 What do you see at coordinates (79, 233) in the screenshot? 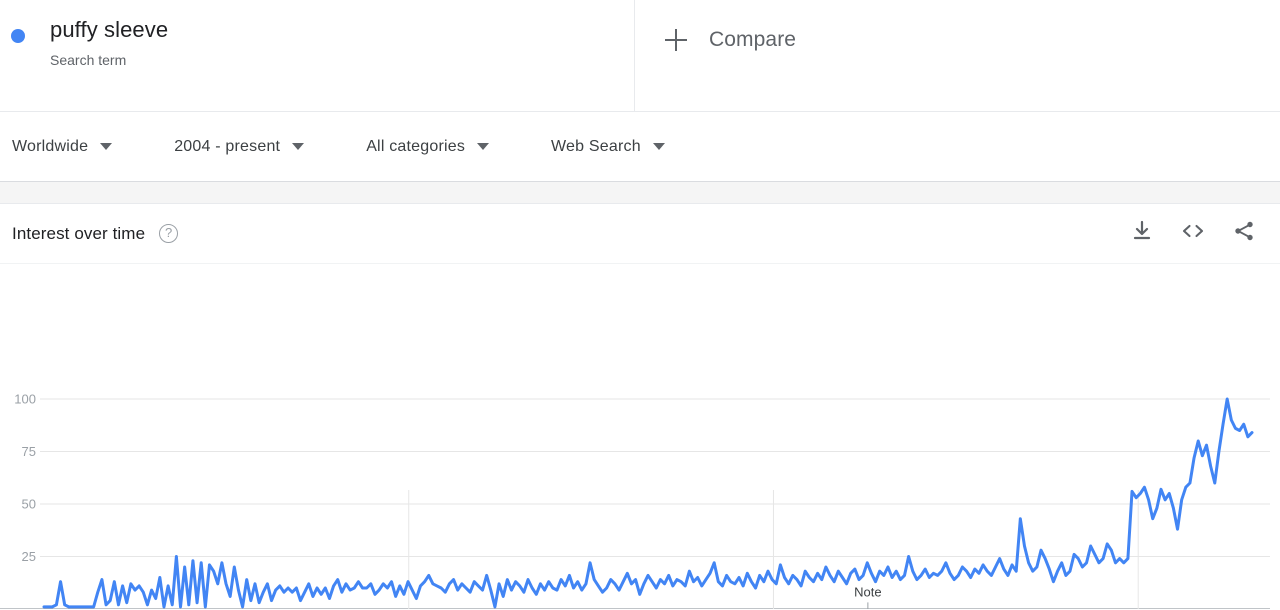
I see `page-title: Interest over time` at bounding box center [79, 233].